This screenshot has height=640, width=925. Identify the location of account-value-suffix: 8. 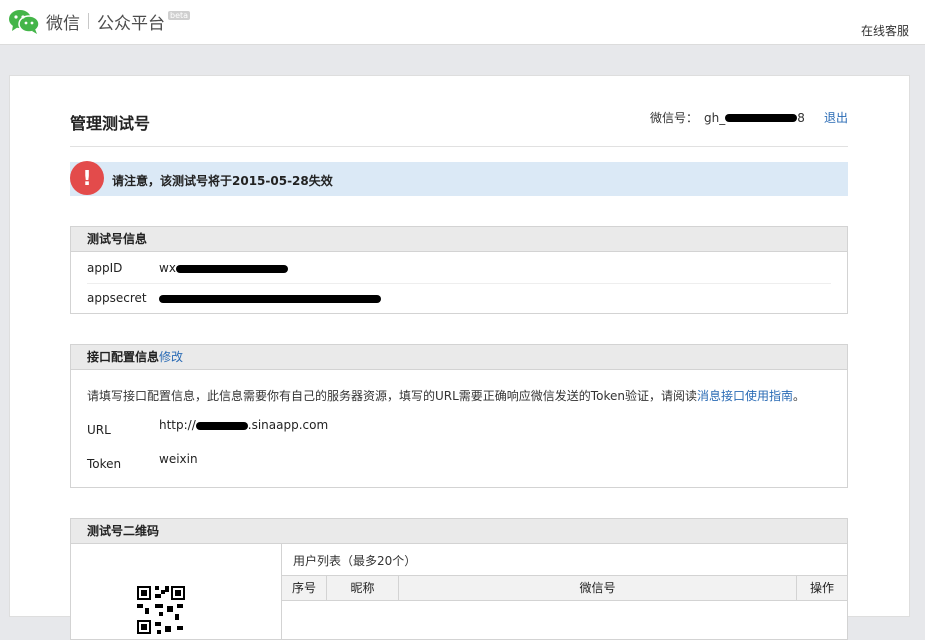
(801, 117).